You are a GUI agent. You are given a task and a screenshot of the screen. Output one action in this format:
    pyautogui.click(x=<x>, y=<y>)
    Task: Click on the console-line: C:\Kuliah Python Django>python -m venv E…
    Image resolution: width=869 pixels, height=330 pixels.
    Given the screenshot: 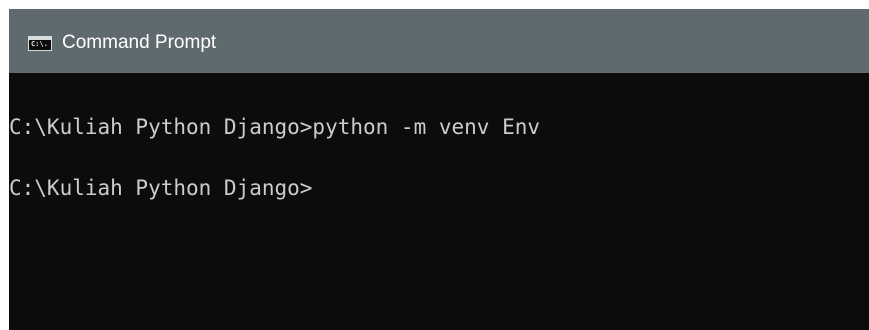 What is the action you would take?
    pyautogui.click(x=275, y=127)
    